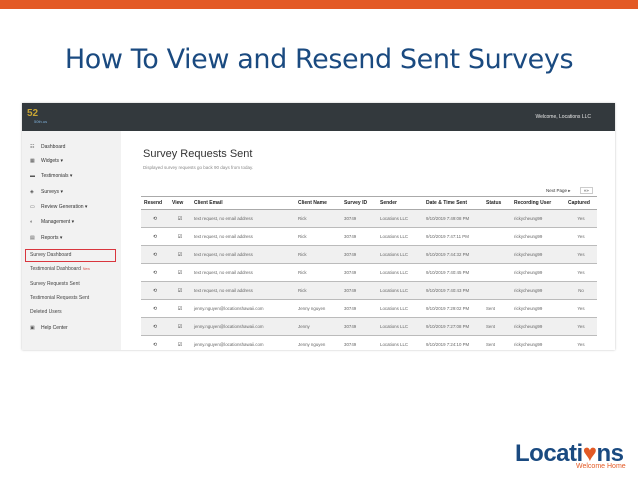 The height and width of the screenshot is (478, 638). What do you see at coordinates (318, 203) in the screenshot?
I see `column-header: Client Name` at bounding box center [318, 203].